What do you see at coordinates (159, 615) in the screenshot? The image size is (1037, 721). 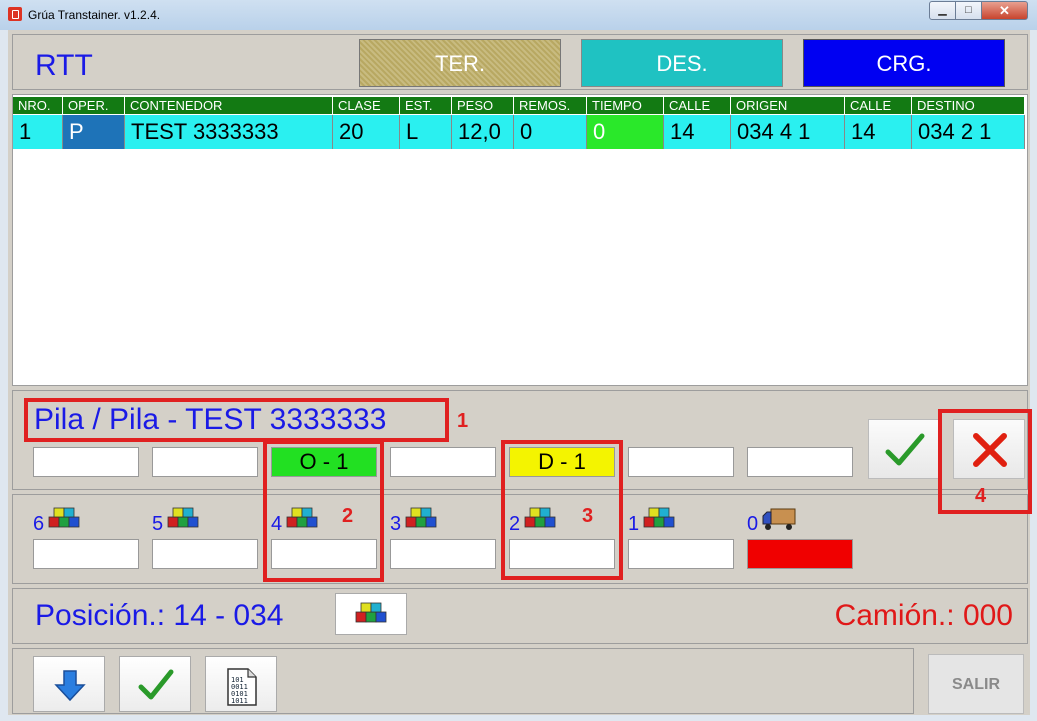 I see `position-label: Posición.: 14 - 034` at bounding box center [159, 615].